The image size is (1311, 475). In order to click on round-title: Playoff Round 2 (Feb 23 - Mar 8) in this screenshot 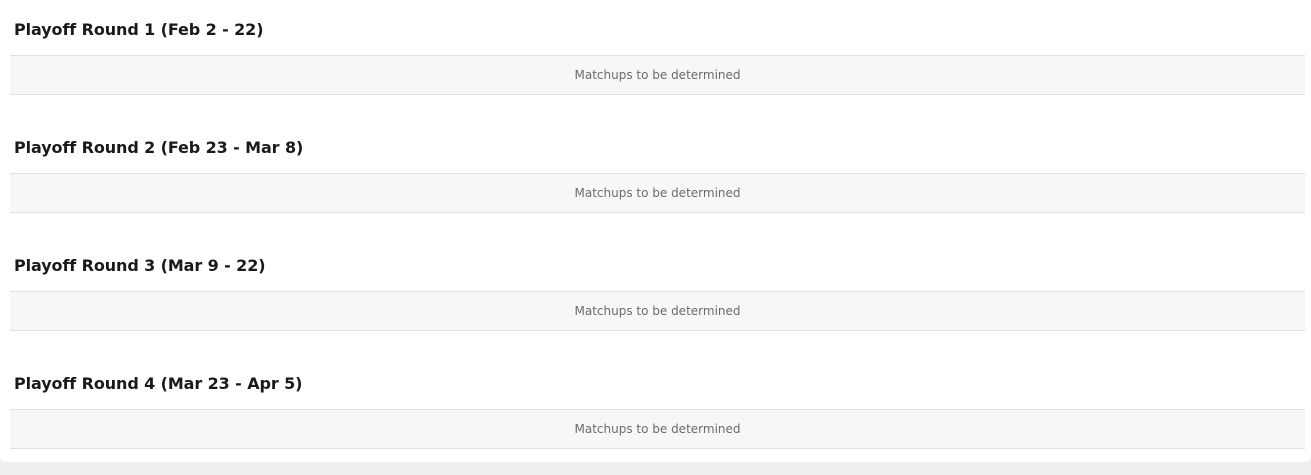, I will do `click(159, 147)`.